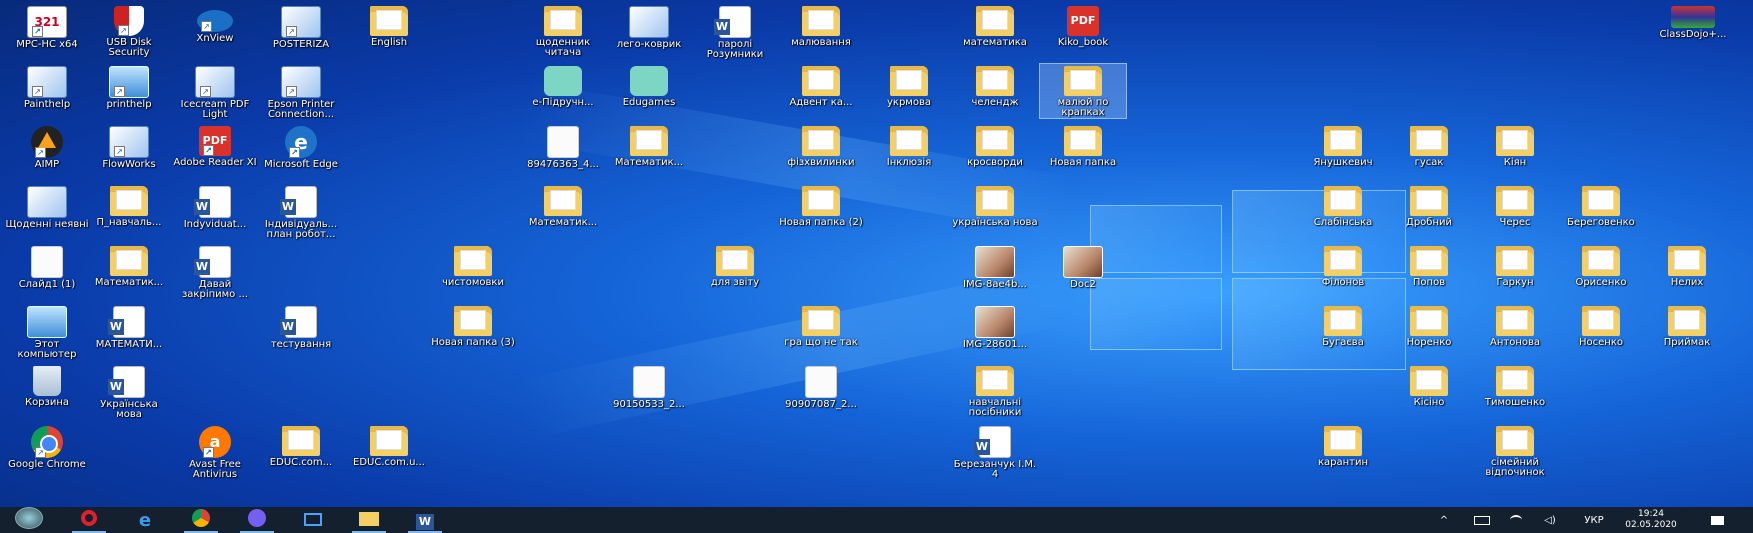 This screenshot has height=533, width=1753. Describe the element at coordinates (1083, 146) in the screenshot. I see `desktop-icon: Новая папка` at that location.